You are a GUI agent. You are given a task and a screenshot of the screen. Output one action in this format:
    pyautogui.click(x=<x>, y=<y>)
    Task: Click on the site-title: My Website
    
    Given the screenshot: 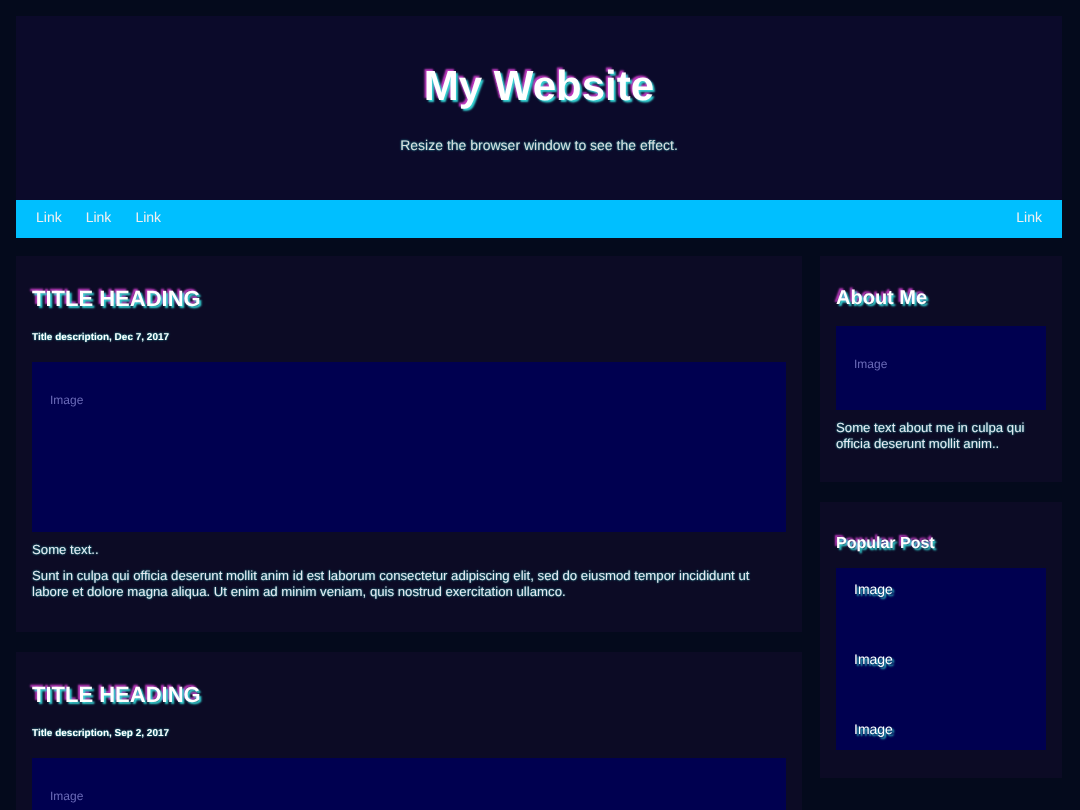 What is the action you would take?
    pyautogui.click(x=539, y=87)
    